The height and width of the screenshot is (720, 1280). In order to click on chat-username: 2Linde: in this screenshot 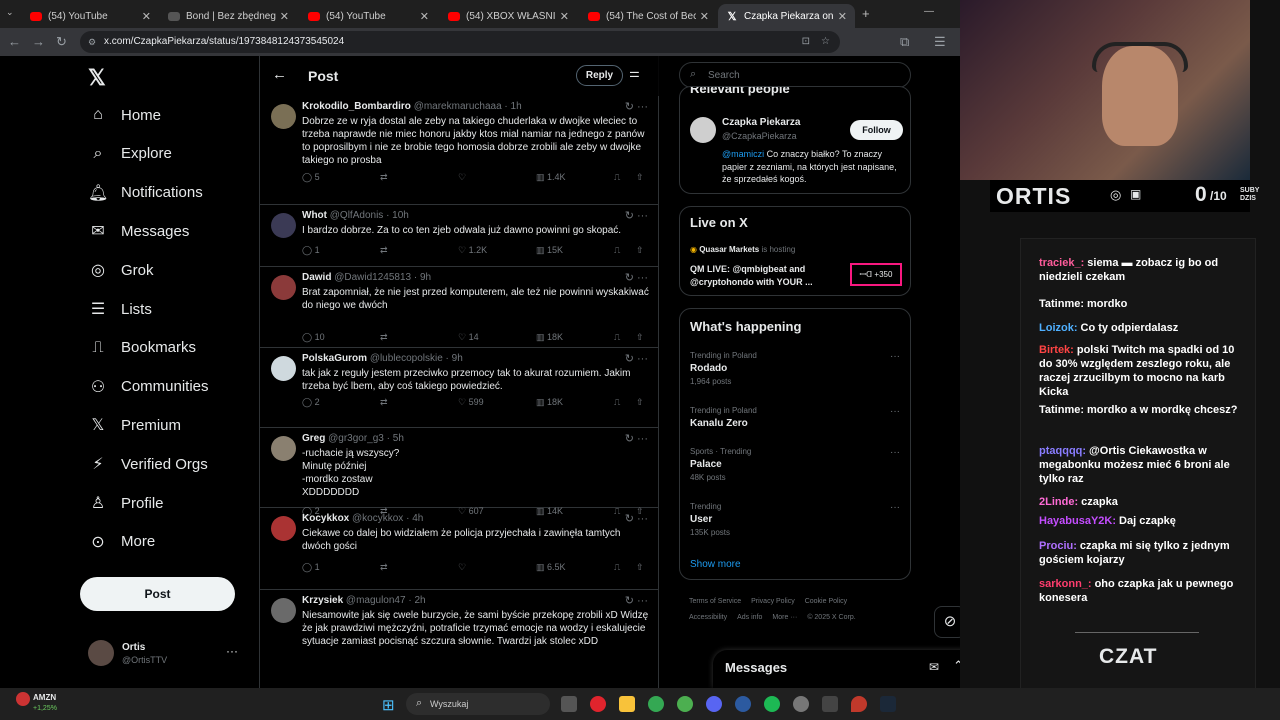, I will do `click(1058, 502)`.